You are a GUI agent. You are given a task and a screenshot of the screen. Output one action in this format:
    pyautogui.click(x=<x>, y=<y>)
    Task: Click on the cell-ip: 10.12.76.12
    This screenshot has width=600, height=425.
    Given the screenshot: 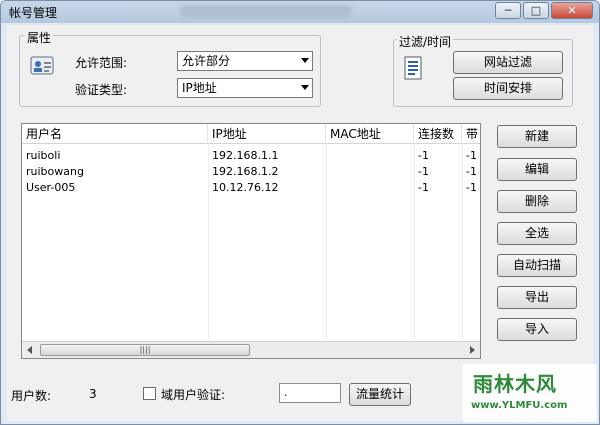 What is the action you would take?
    pyautogui.click(x=245, y=187)
    